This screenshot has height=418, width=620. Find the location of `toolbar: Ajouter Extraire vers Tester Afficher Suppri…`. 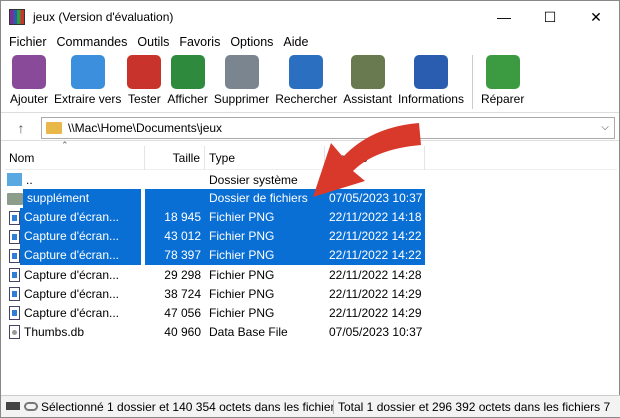

toolbar: Ajouter Extraire vers Tester Afficher Suppri… is located at coordinates (310, 82).